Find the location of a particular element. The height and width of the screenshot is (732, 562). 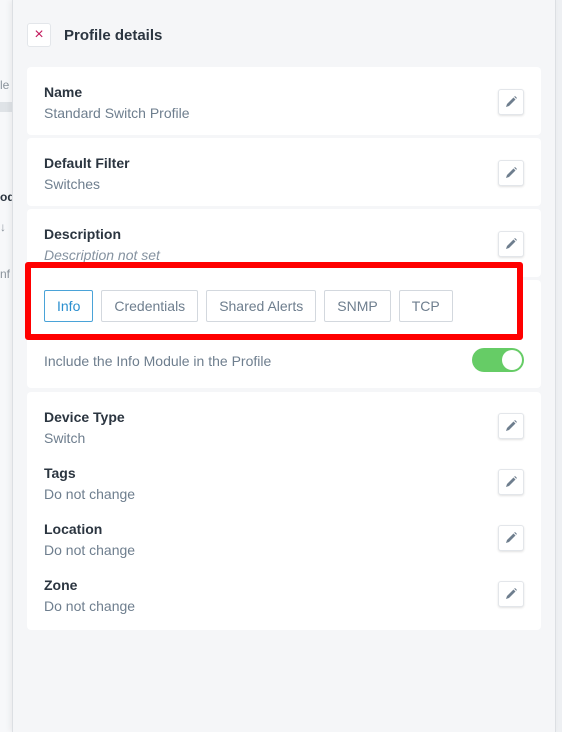

info-module-toggle is located at coordinates (498, 360).